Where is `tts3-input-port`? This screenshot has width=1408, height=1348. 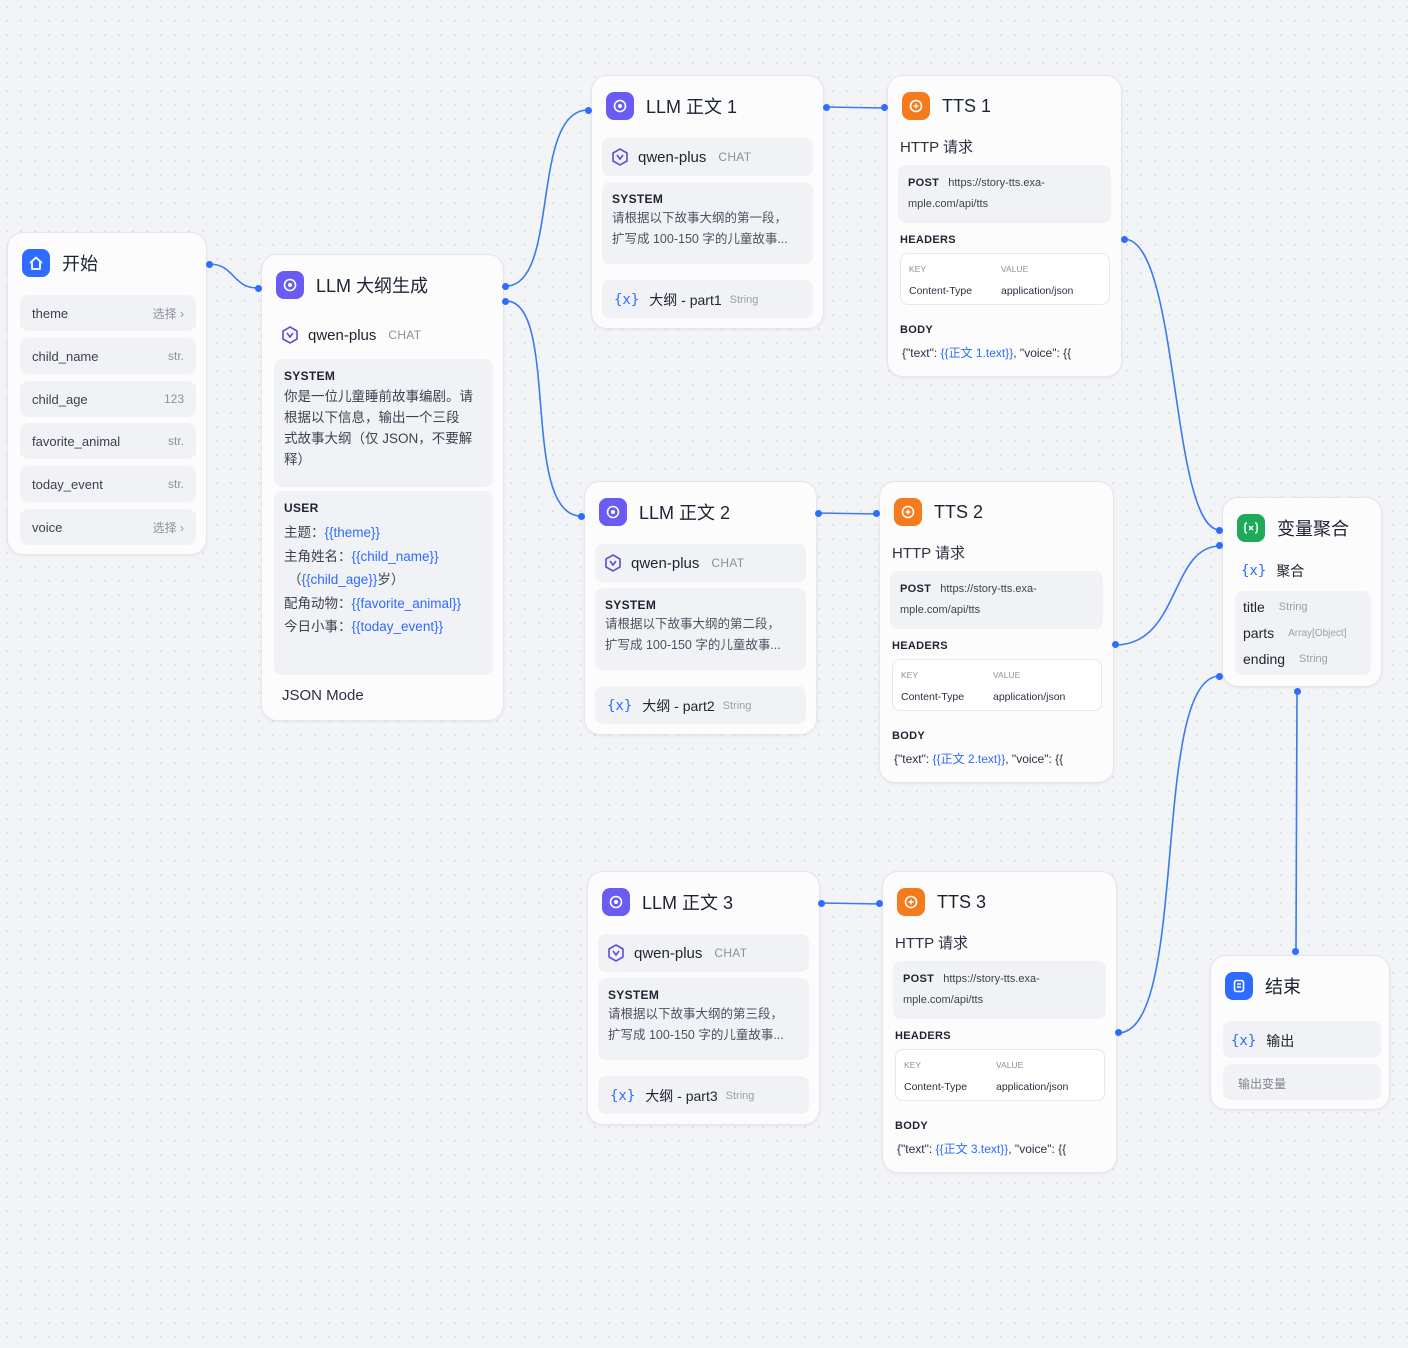 tts3-input-port is located at coordinates (879, 903).